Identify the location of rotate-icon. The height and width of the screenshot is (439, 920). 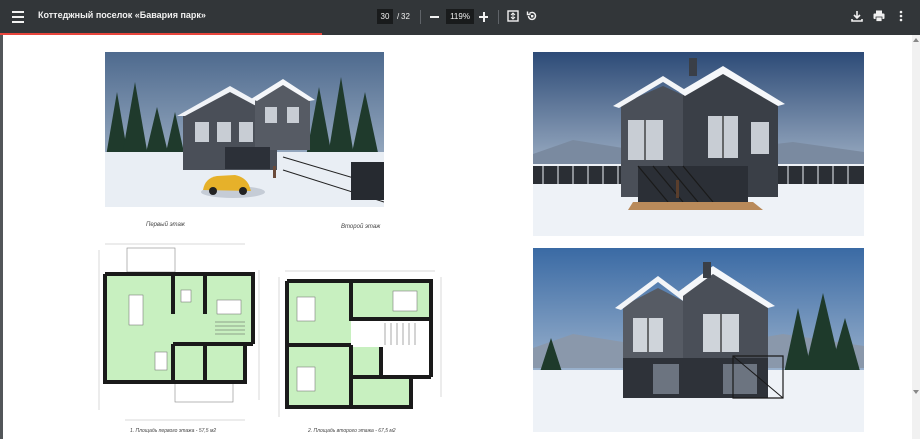
(532, 16).